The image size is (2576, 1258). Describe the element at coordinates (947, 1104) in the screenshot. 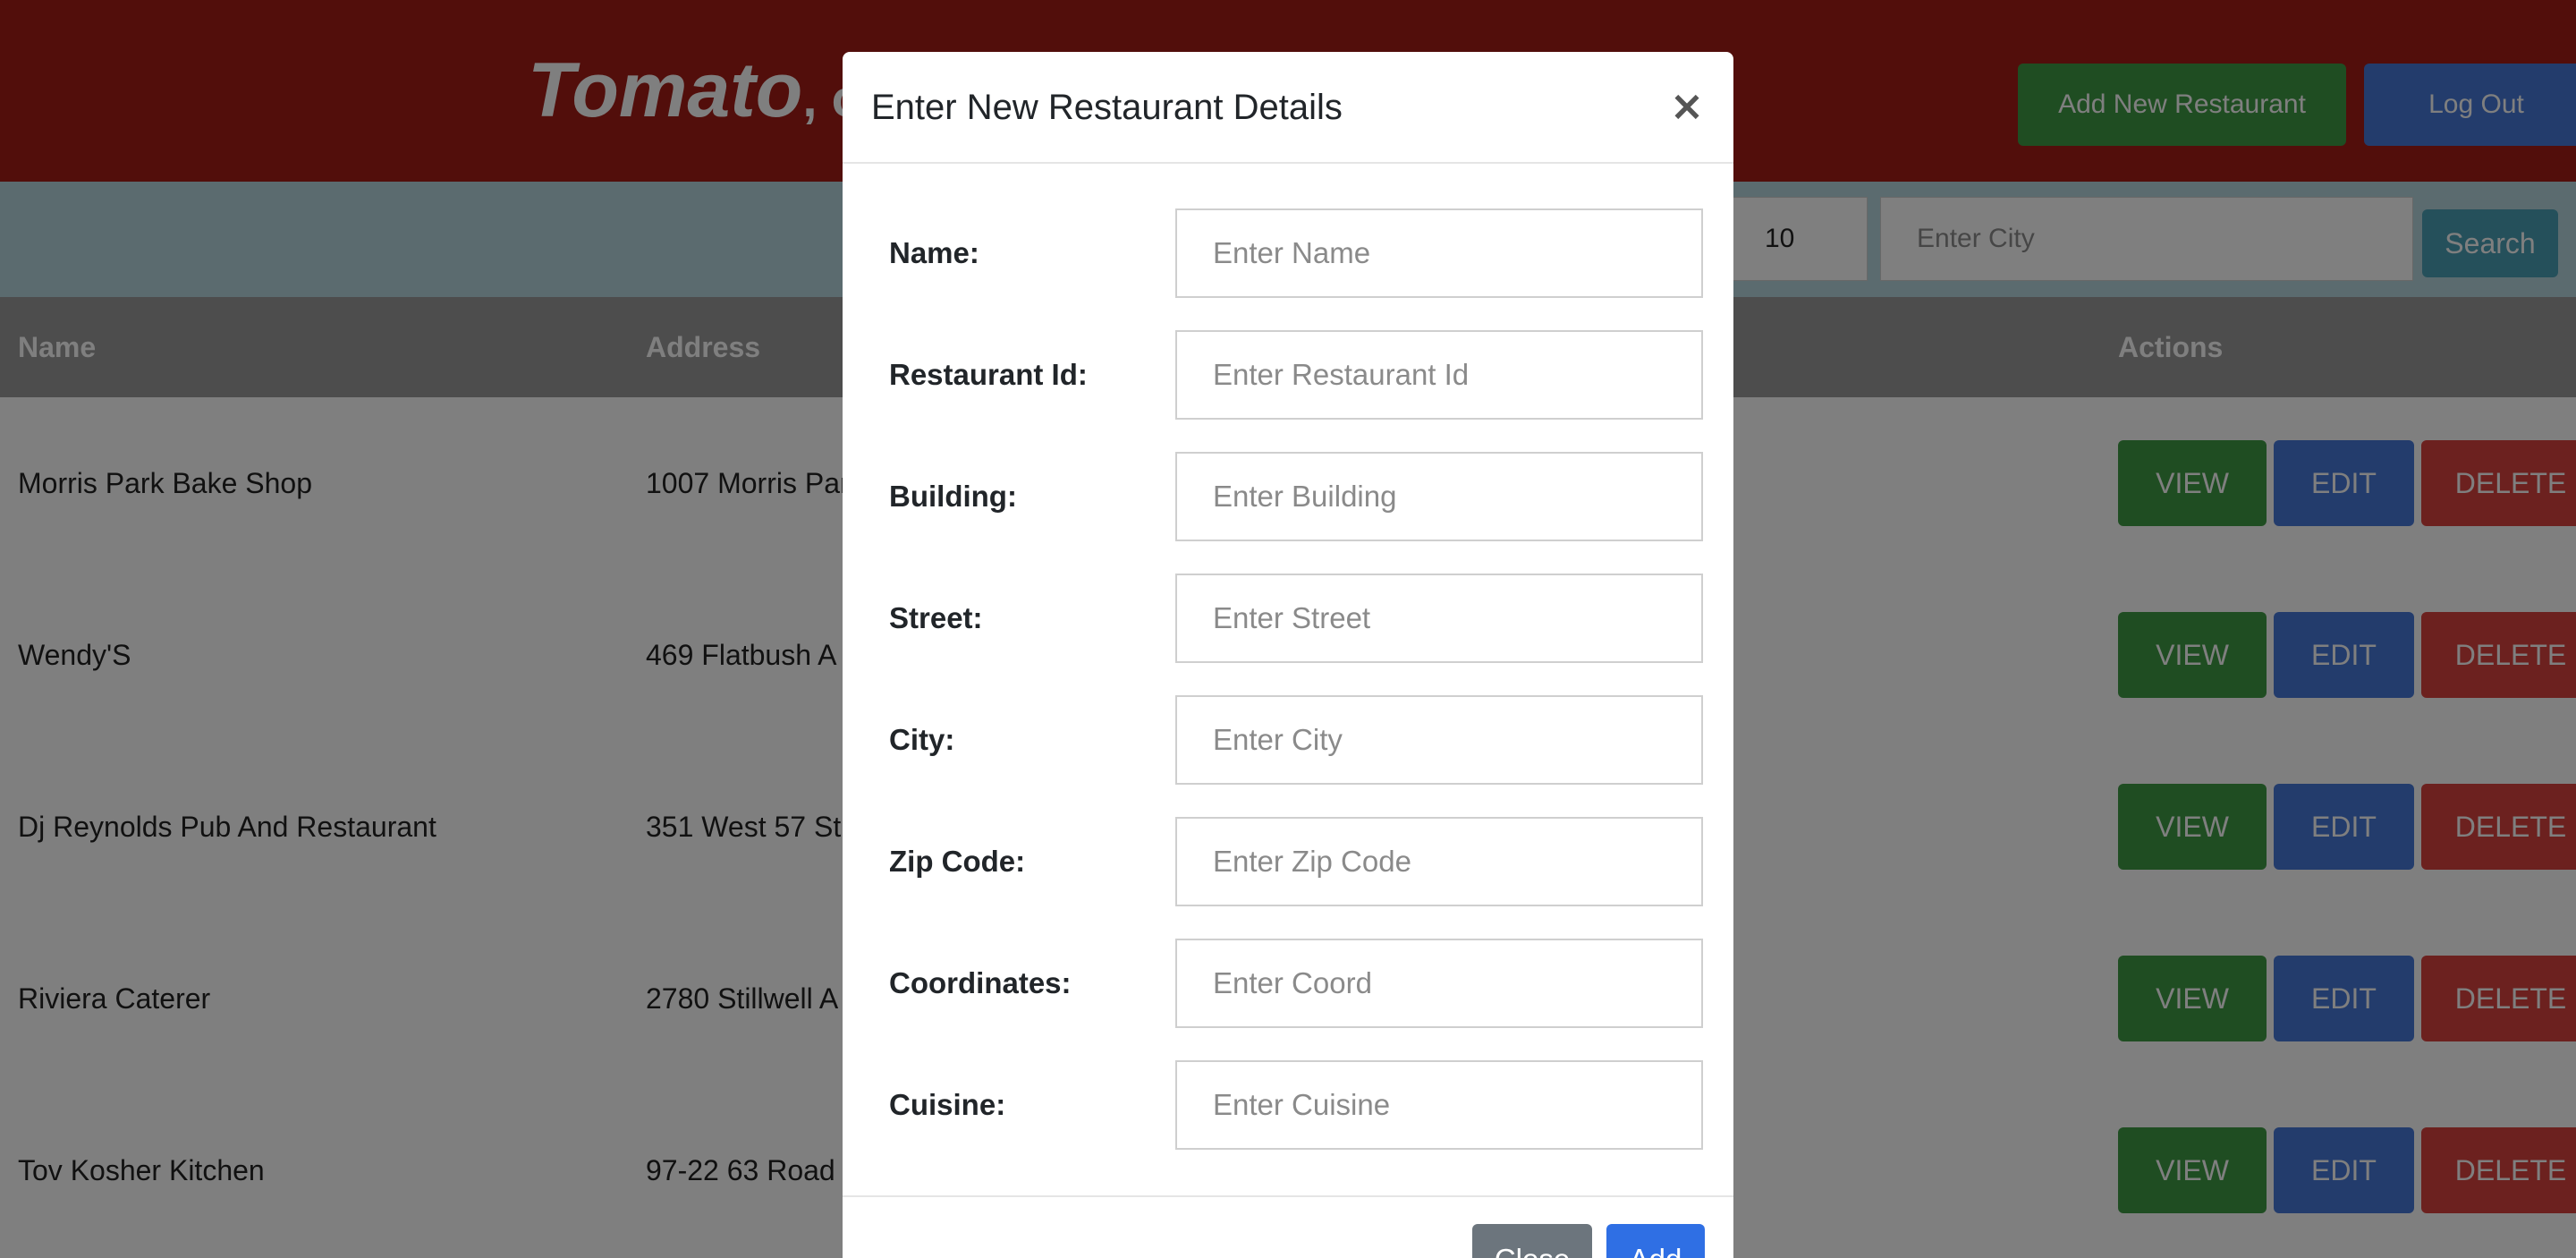

I see `cuisine-label: Cuisine:` at that location.